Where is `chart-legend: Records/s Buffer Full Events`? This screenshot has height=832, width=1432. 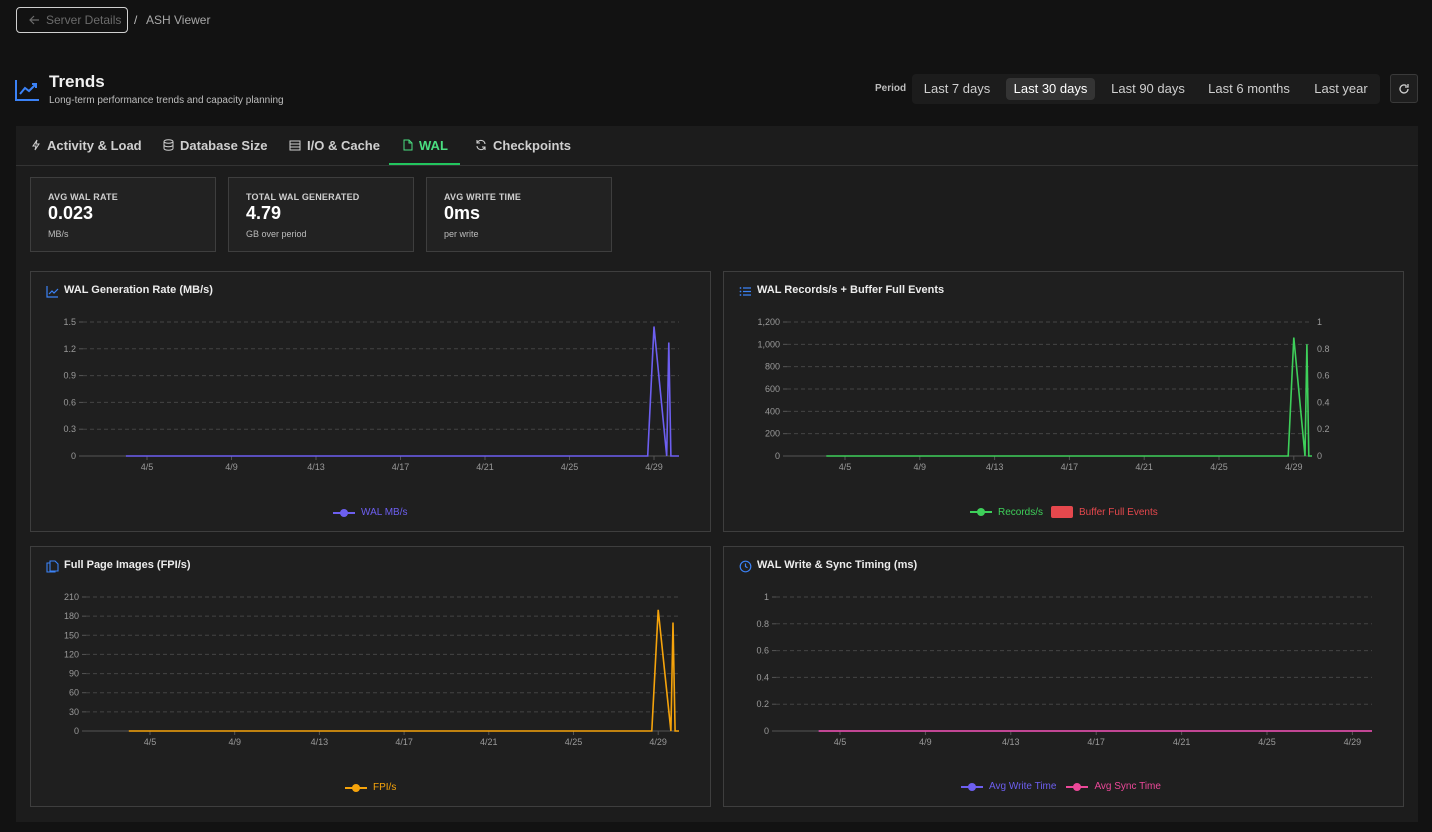 chart-legend: Records/s Buffer Full Events is located at coordinates (1064, 512).